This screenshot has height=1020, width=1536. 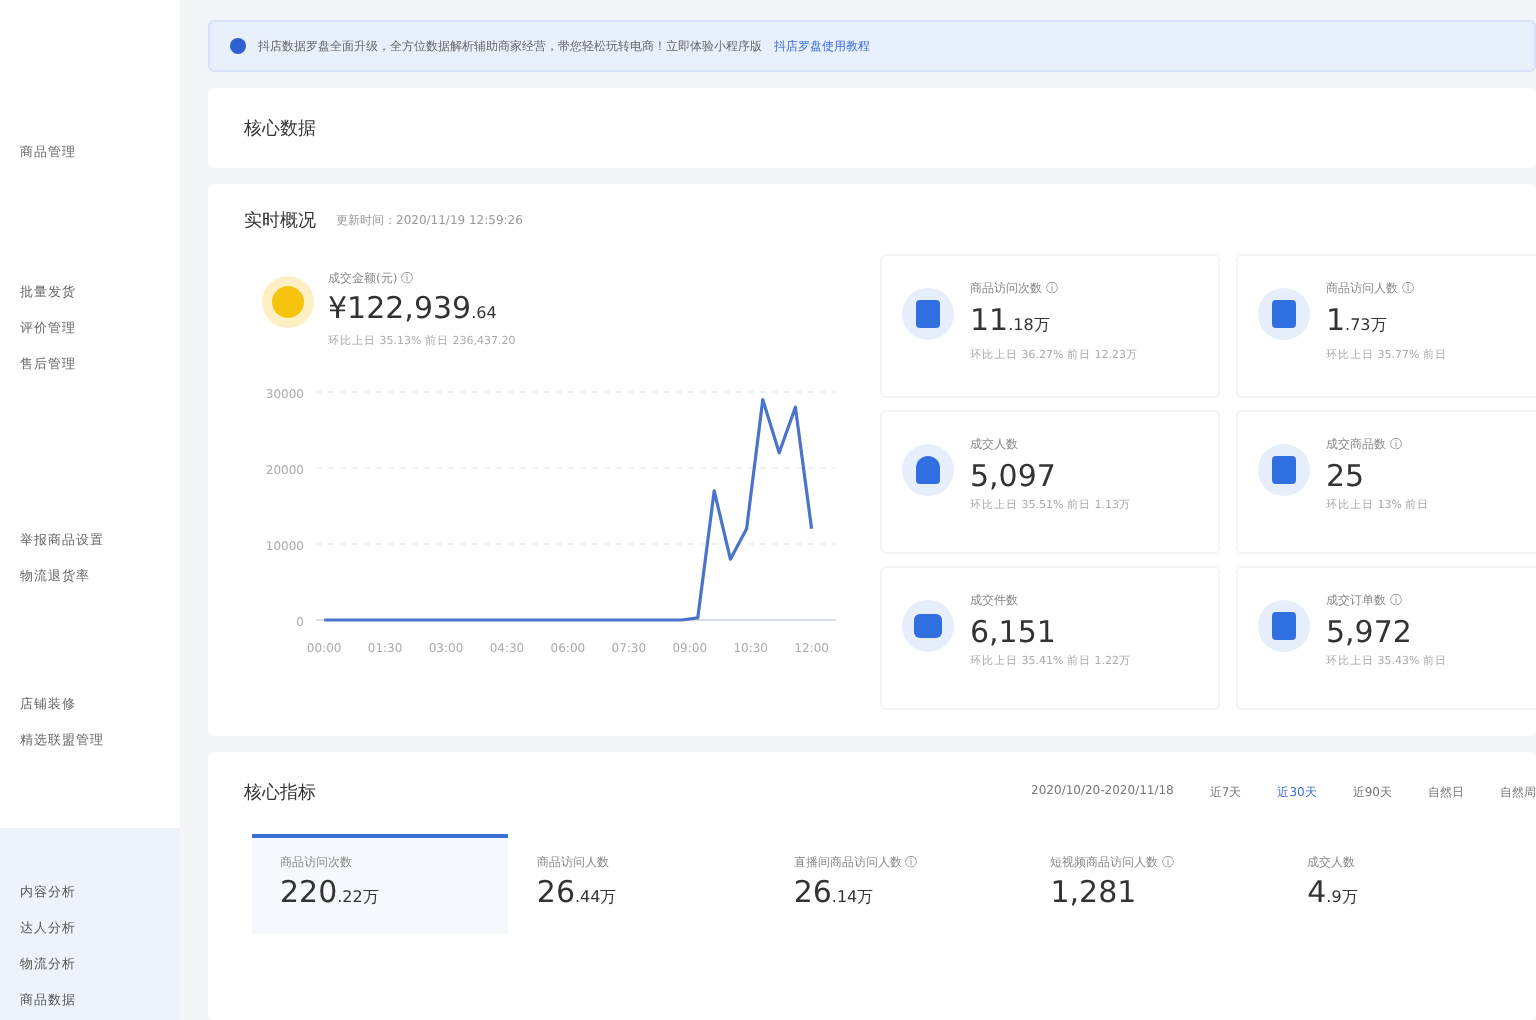 What do you see at coordinates (577, 893) in the screenshot?
I see `metric-value: 26.44万` at bounding box center [577, 893].